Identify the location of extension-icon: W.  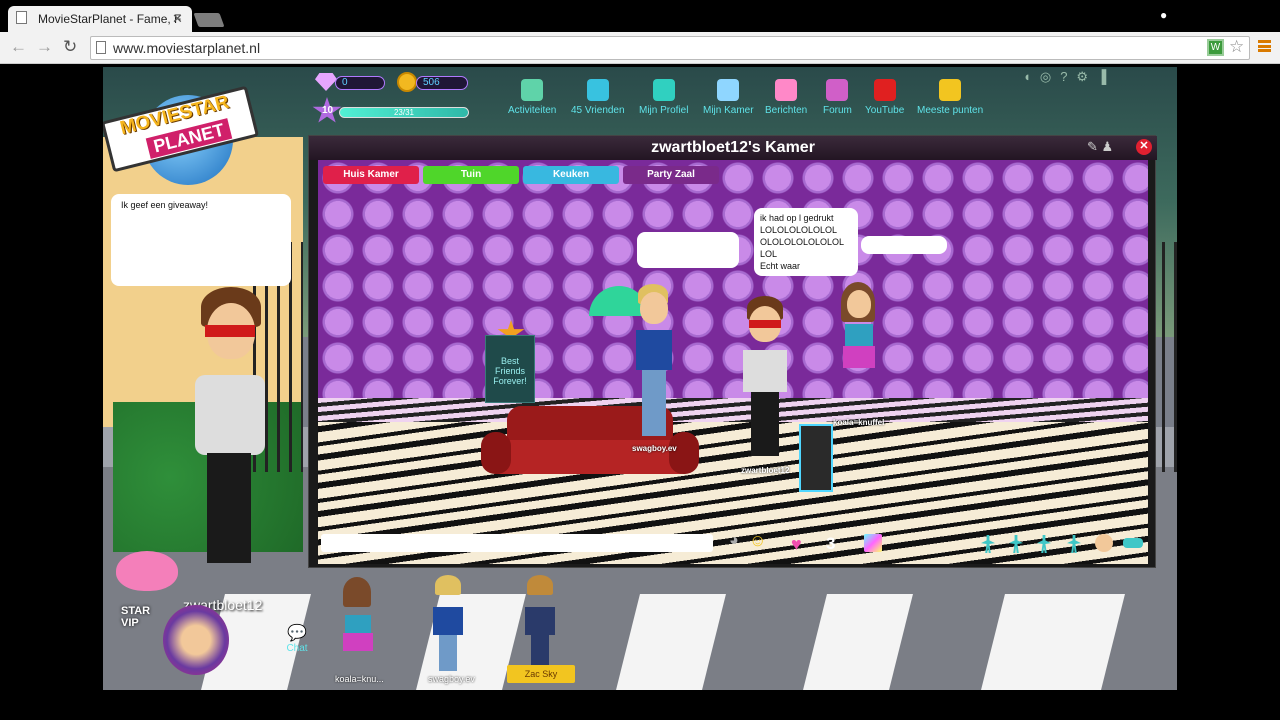
(1215, 47).